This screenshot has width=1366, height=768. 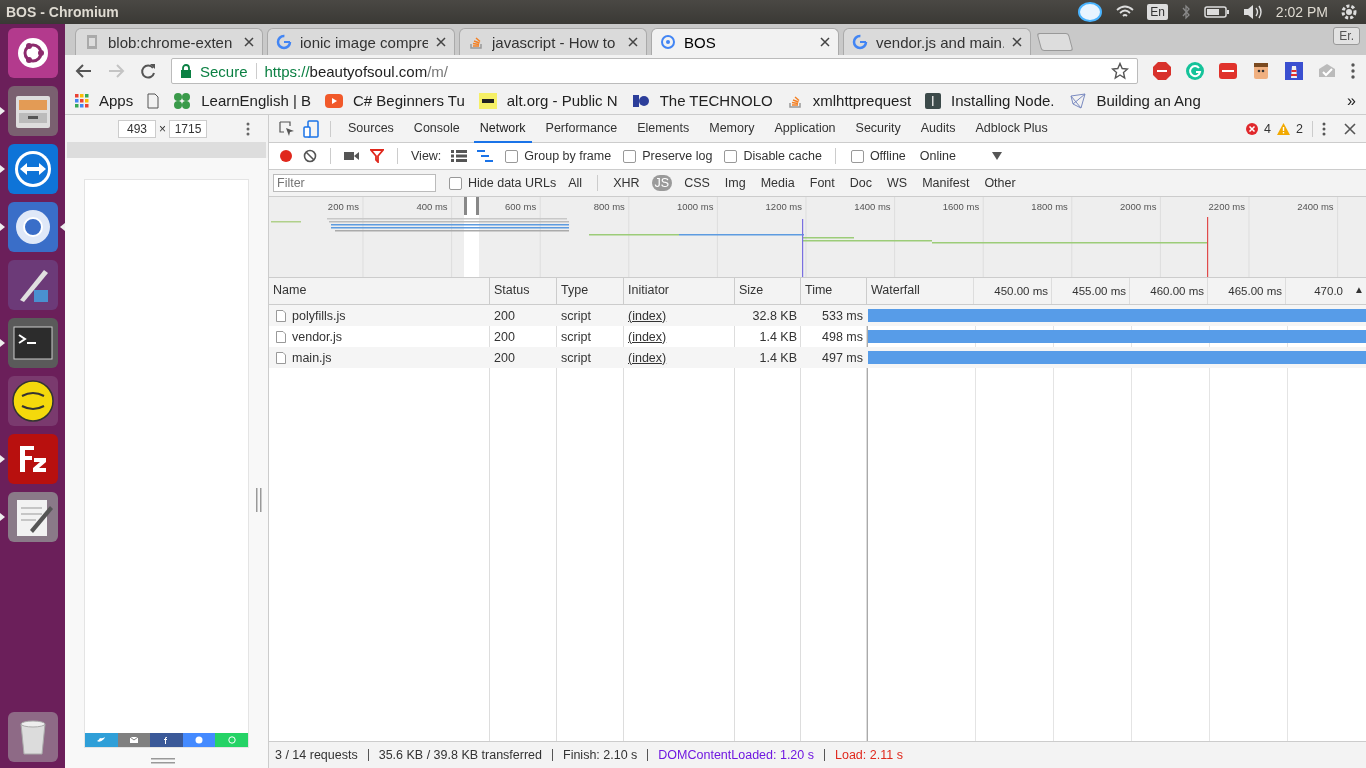 I want to click on keyboard-layout-indicator: En, so click(x=1157, y=12).